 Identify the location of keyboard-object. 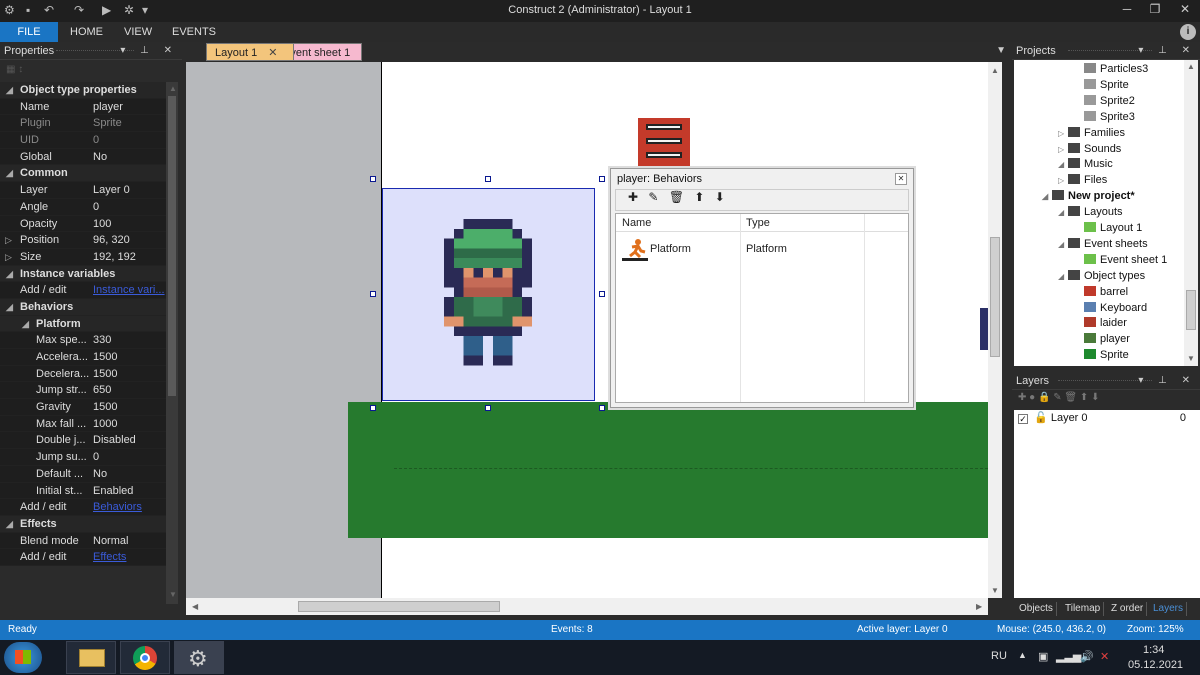
(984, 329).